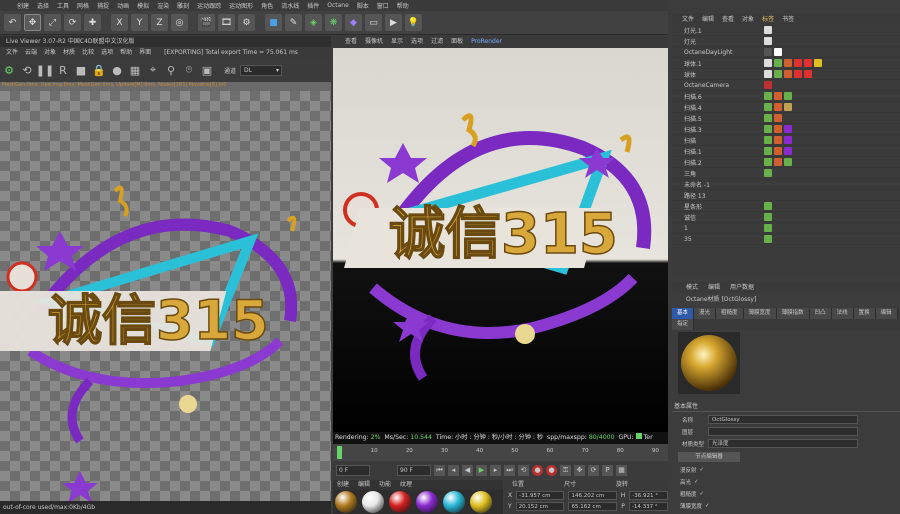 This screenshot has height=514, width=900. I want to click on name-field: OctGlossy, so click(783, 419).